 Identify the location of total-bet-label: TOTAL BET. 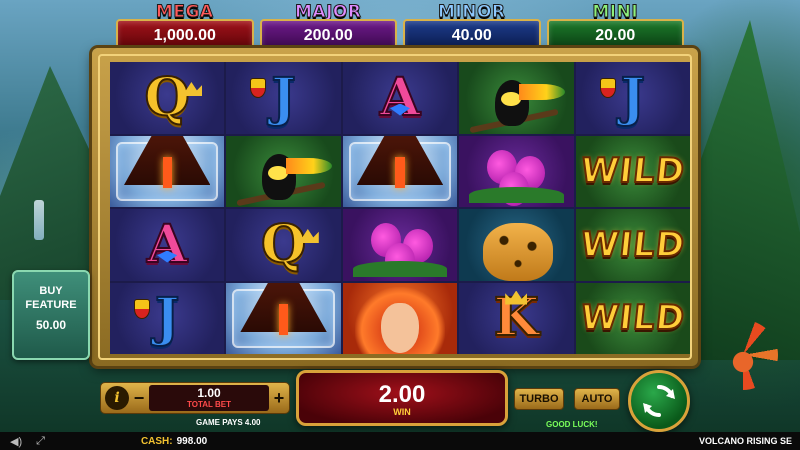
(209, 404).